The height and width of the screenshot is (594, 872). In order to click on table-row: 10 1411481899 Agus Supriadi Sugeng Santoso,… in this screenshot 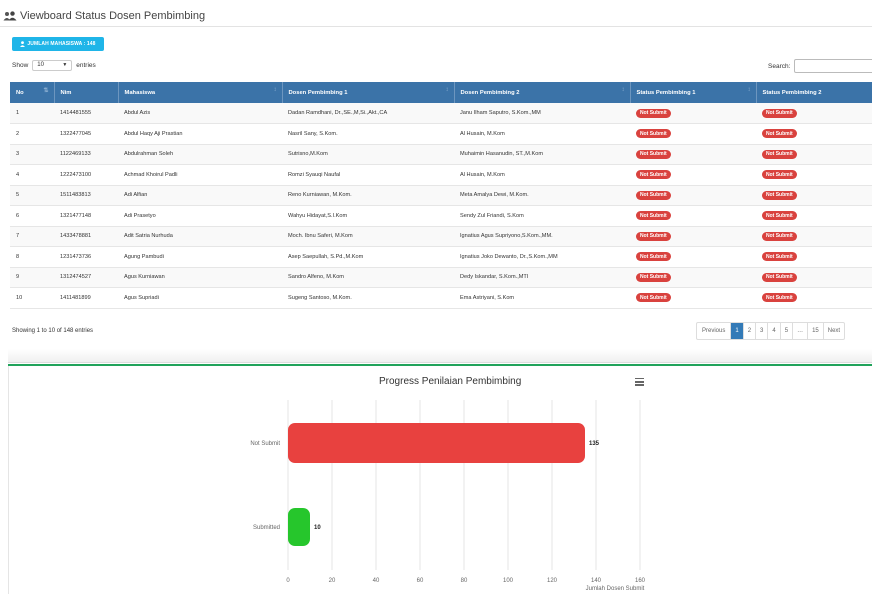, I will do `click(441, 298)`.